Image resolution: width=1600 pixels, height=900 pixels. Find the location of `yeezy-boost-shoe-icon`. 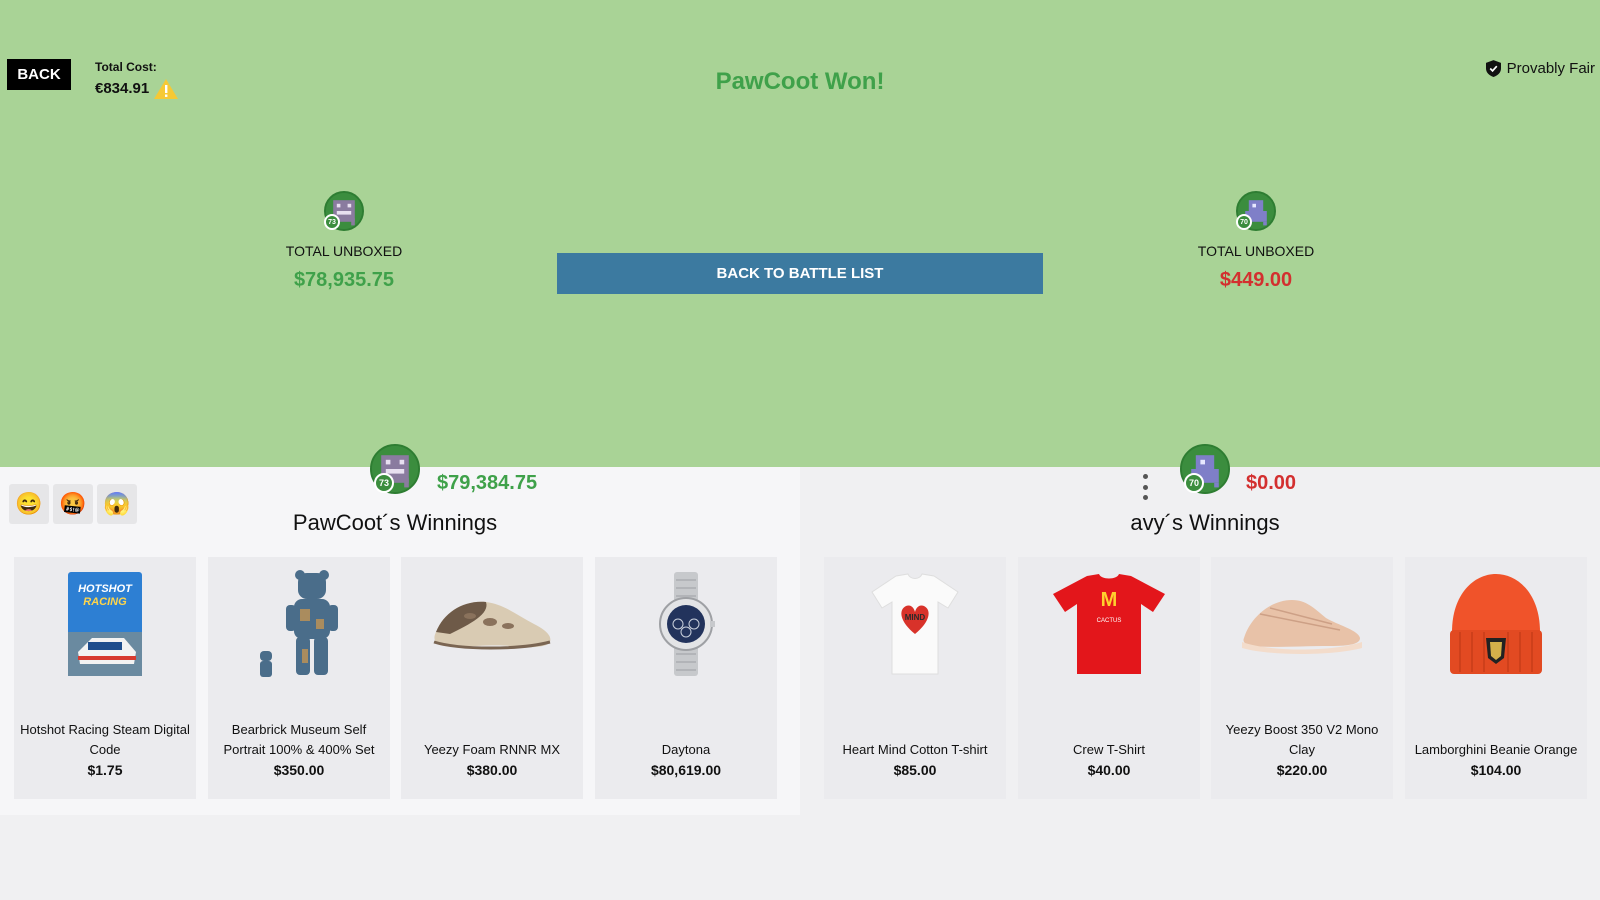

yeezy-boost-shoe-icon is located at coordinates (1302, 624).